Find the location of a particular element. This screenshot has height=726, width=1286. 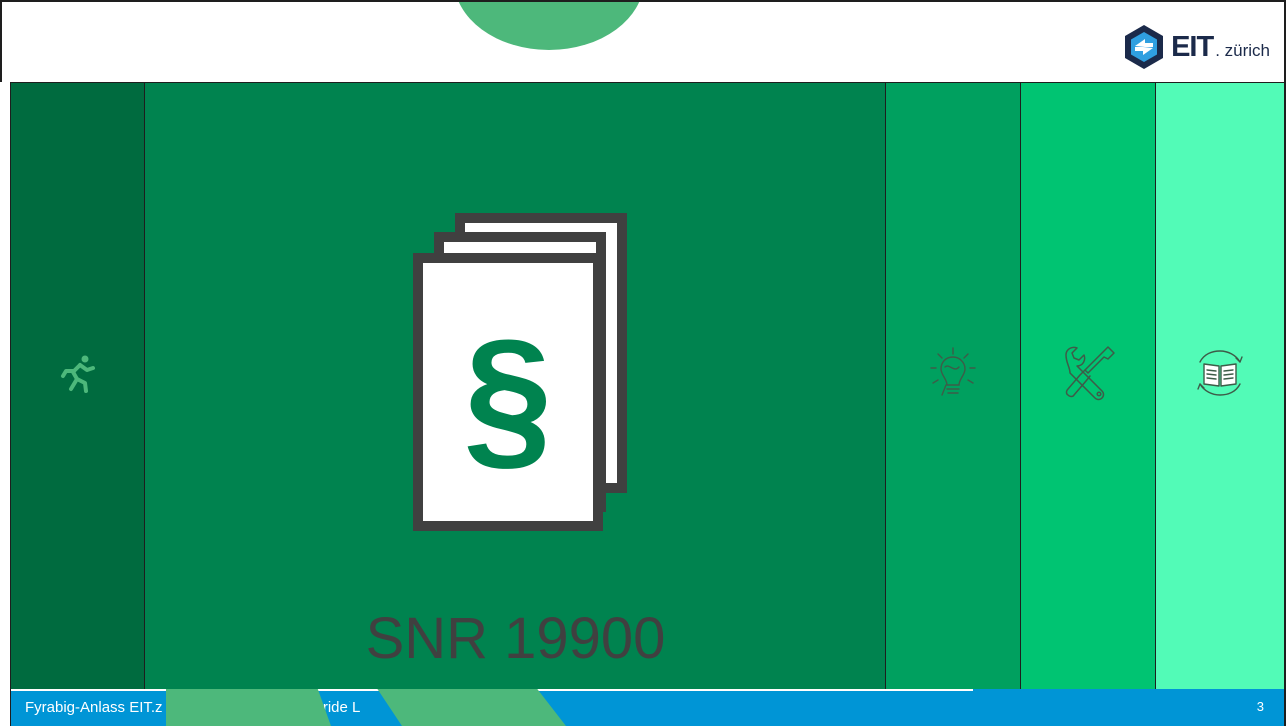

logo-badge-icon is located at coordinates (1144, 47).